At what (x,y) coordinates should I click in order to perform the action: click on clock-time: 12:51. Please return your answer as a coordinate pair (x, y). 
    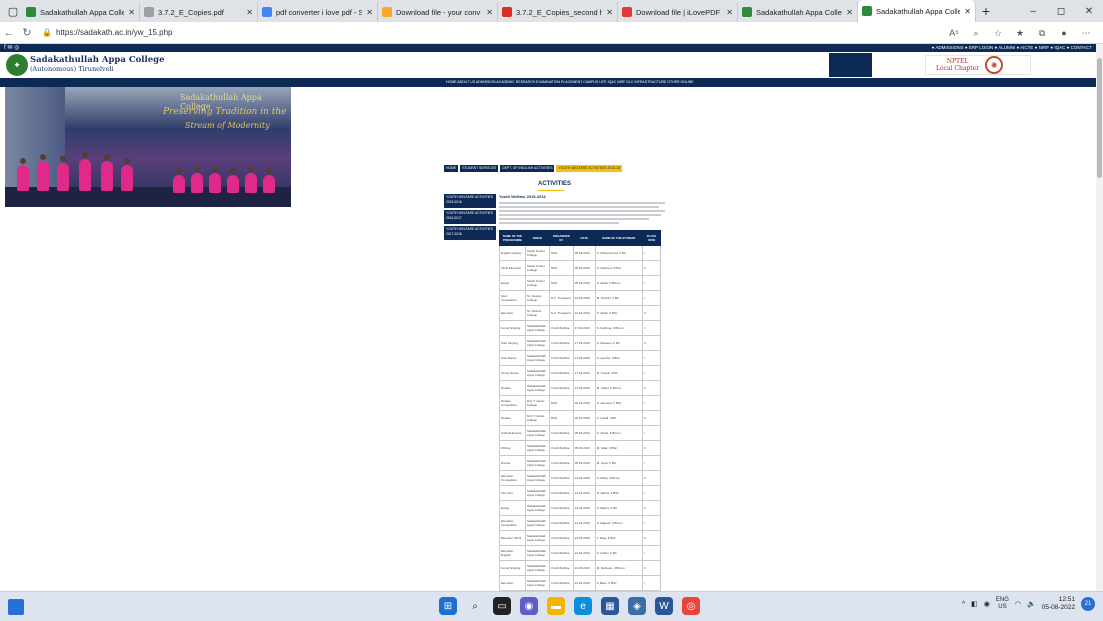
    Looking at the image, I should click on (1066, 599).